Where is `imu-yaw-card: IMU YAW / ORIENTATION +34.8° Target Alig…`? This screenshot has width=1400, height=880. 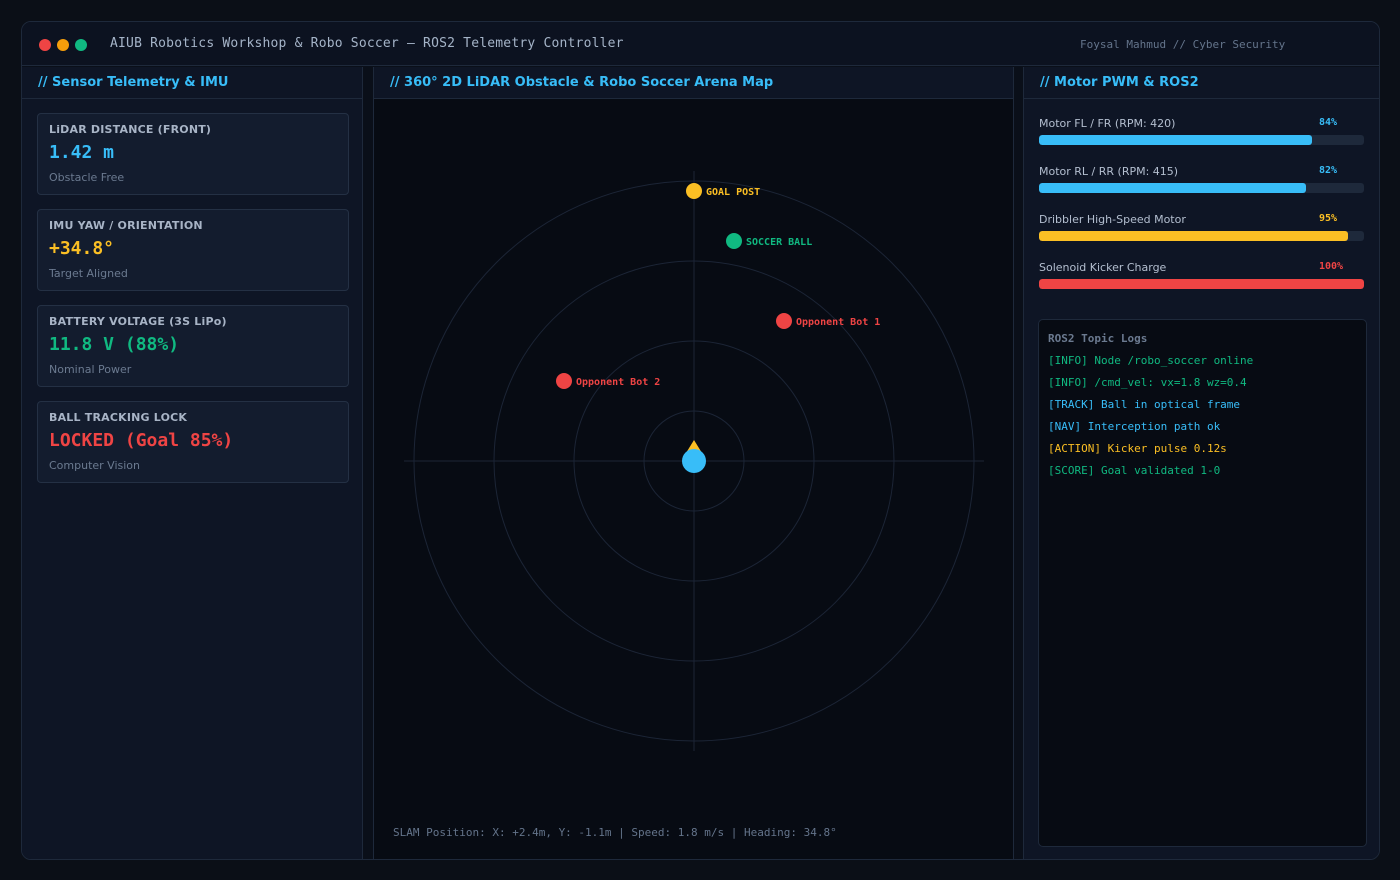 imu-yaw-card: IMU YAW / ORIENTATION +34.8° Target Alig… is located at coordinates (193, 250).